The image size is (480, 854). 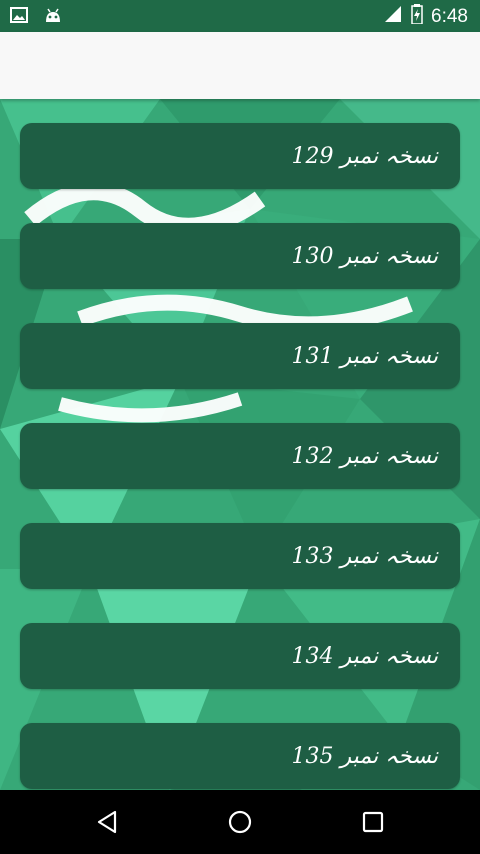 I want to click on image-icon, so click(x=19, y=17).